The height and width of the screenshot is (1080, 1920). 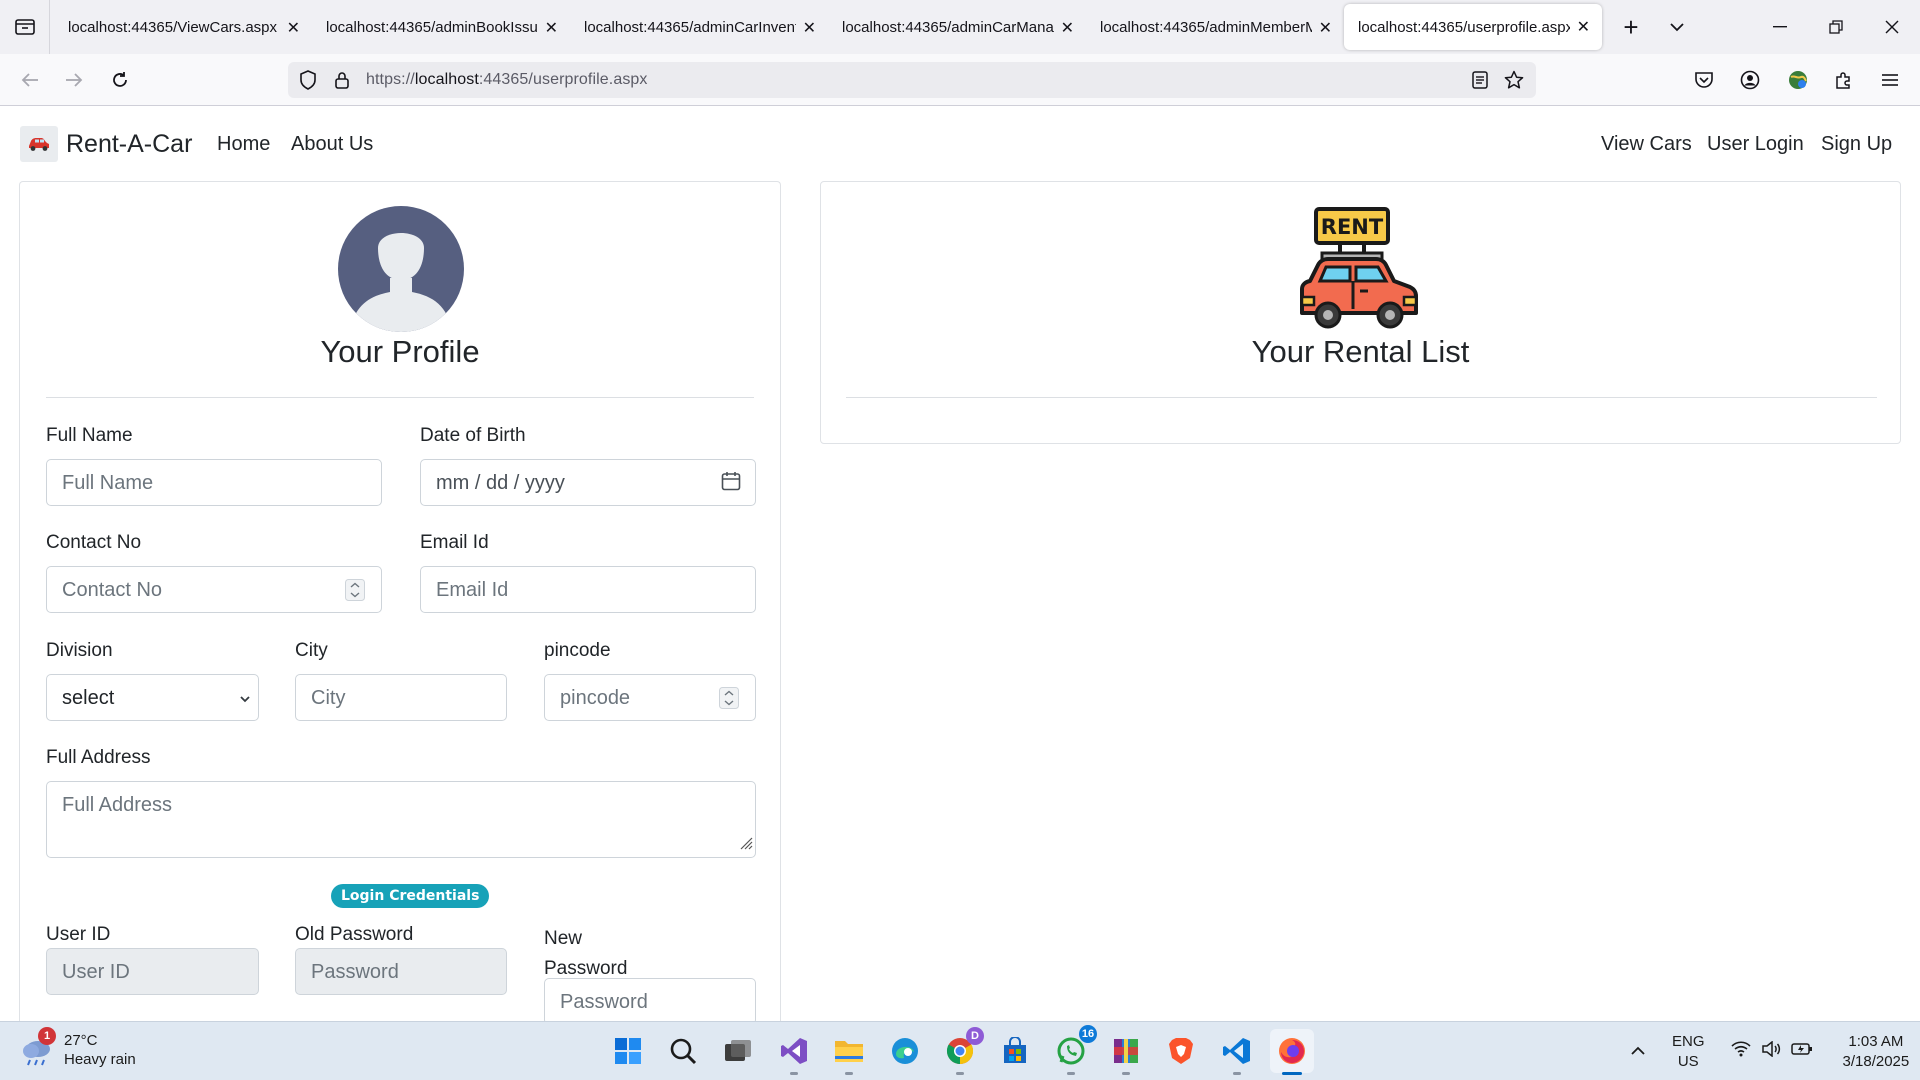 I want to click on new-tab-button: +, so click(x=1631, y=27).